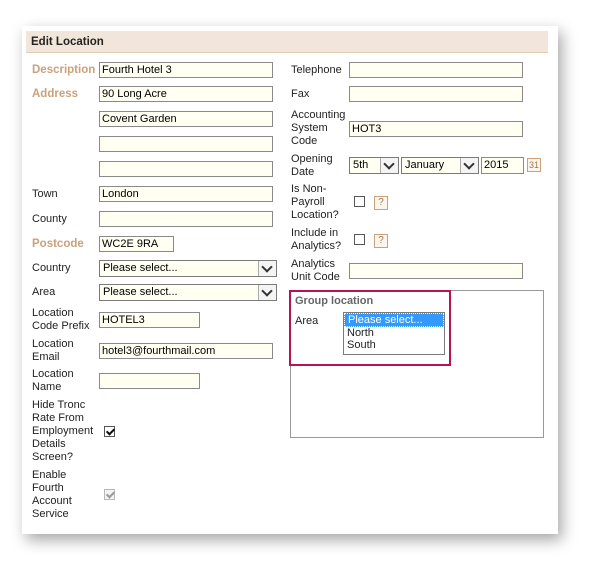 This screenshot has height=570, width=594. What do you see at coordinates (313, 264) in the screenshot?
I see `unitcode-label-1: Analytics` at bounding box center [313, 264].